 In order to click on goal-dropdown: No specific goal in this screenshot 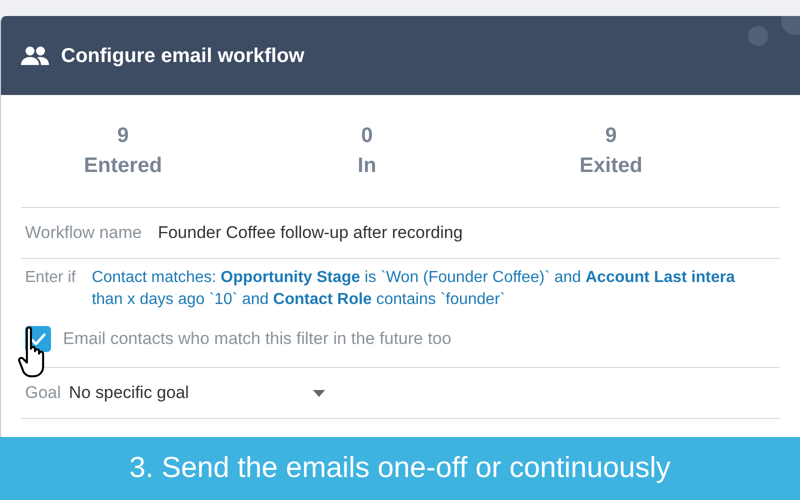, I will do `click(196, 393)`.